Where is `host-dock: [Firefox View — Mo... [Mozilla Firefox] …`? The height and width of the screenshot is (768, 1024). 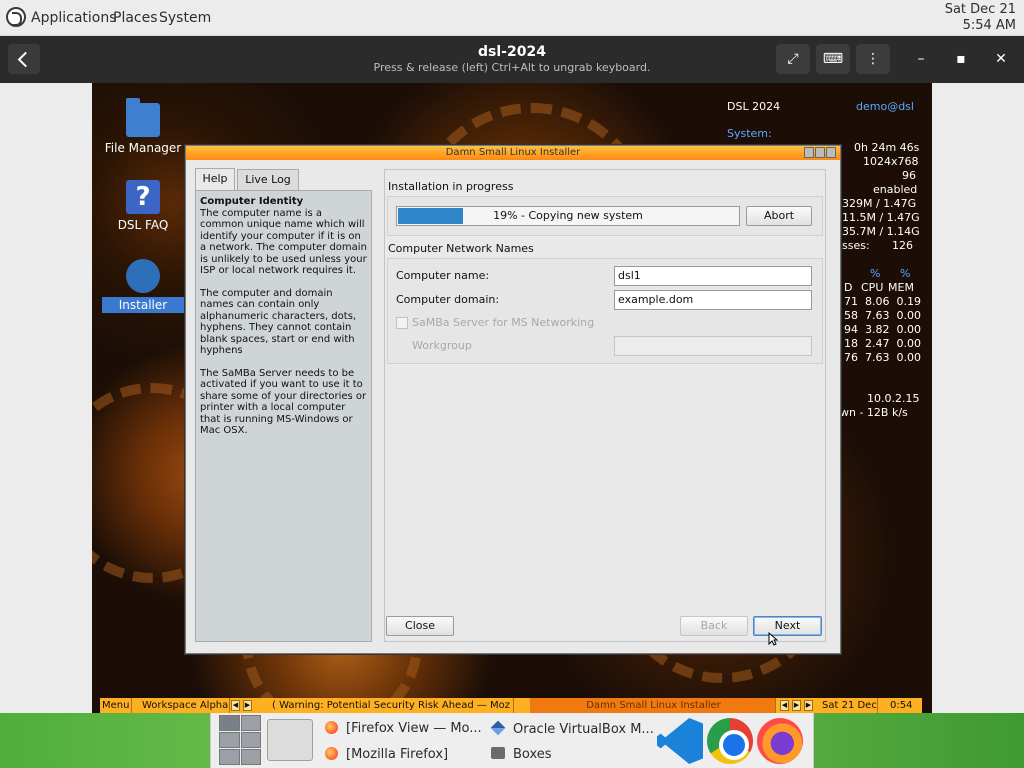 host-dock: [Firefox View — Mo... [Mozilla Firefox] … is located at coordinates (512, 740).